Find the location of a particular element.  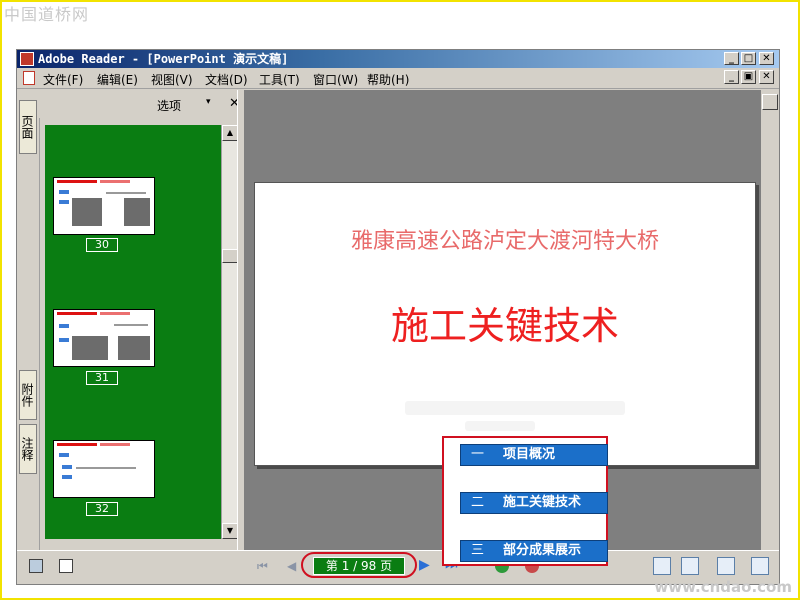

tab-pages: 页面 is located at coordinates (28, 127).